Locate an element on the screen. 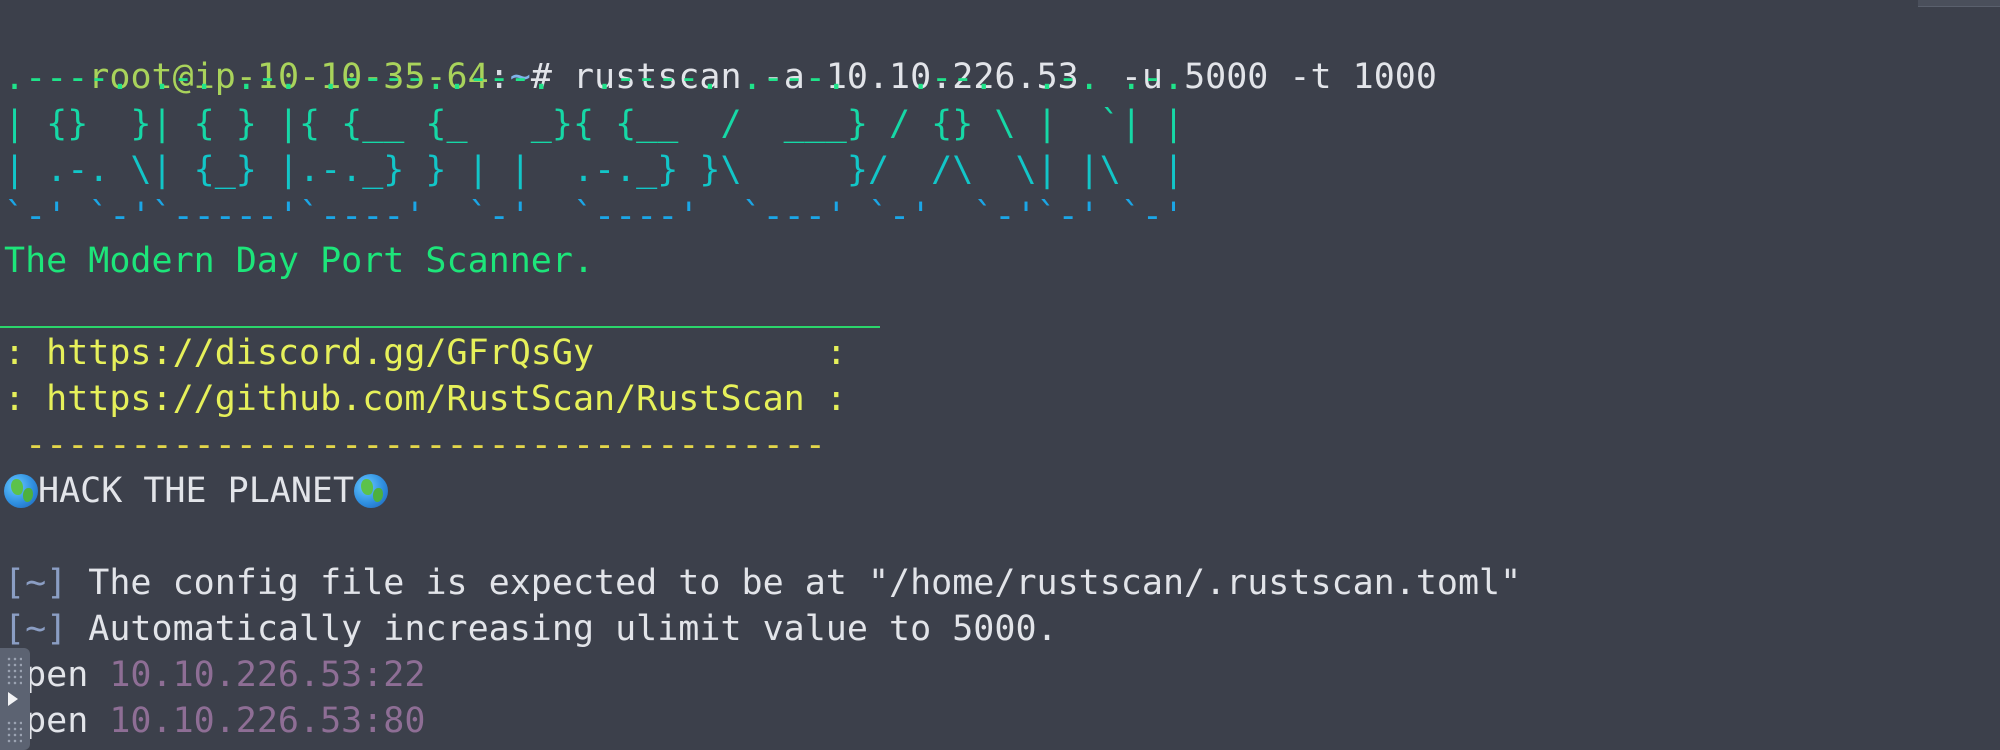  open-address: 10.10.226.53:22 is located at coordinates (267, 675).